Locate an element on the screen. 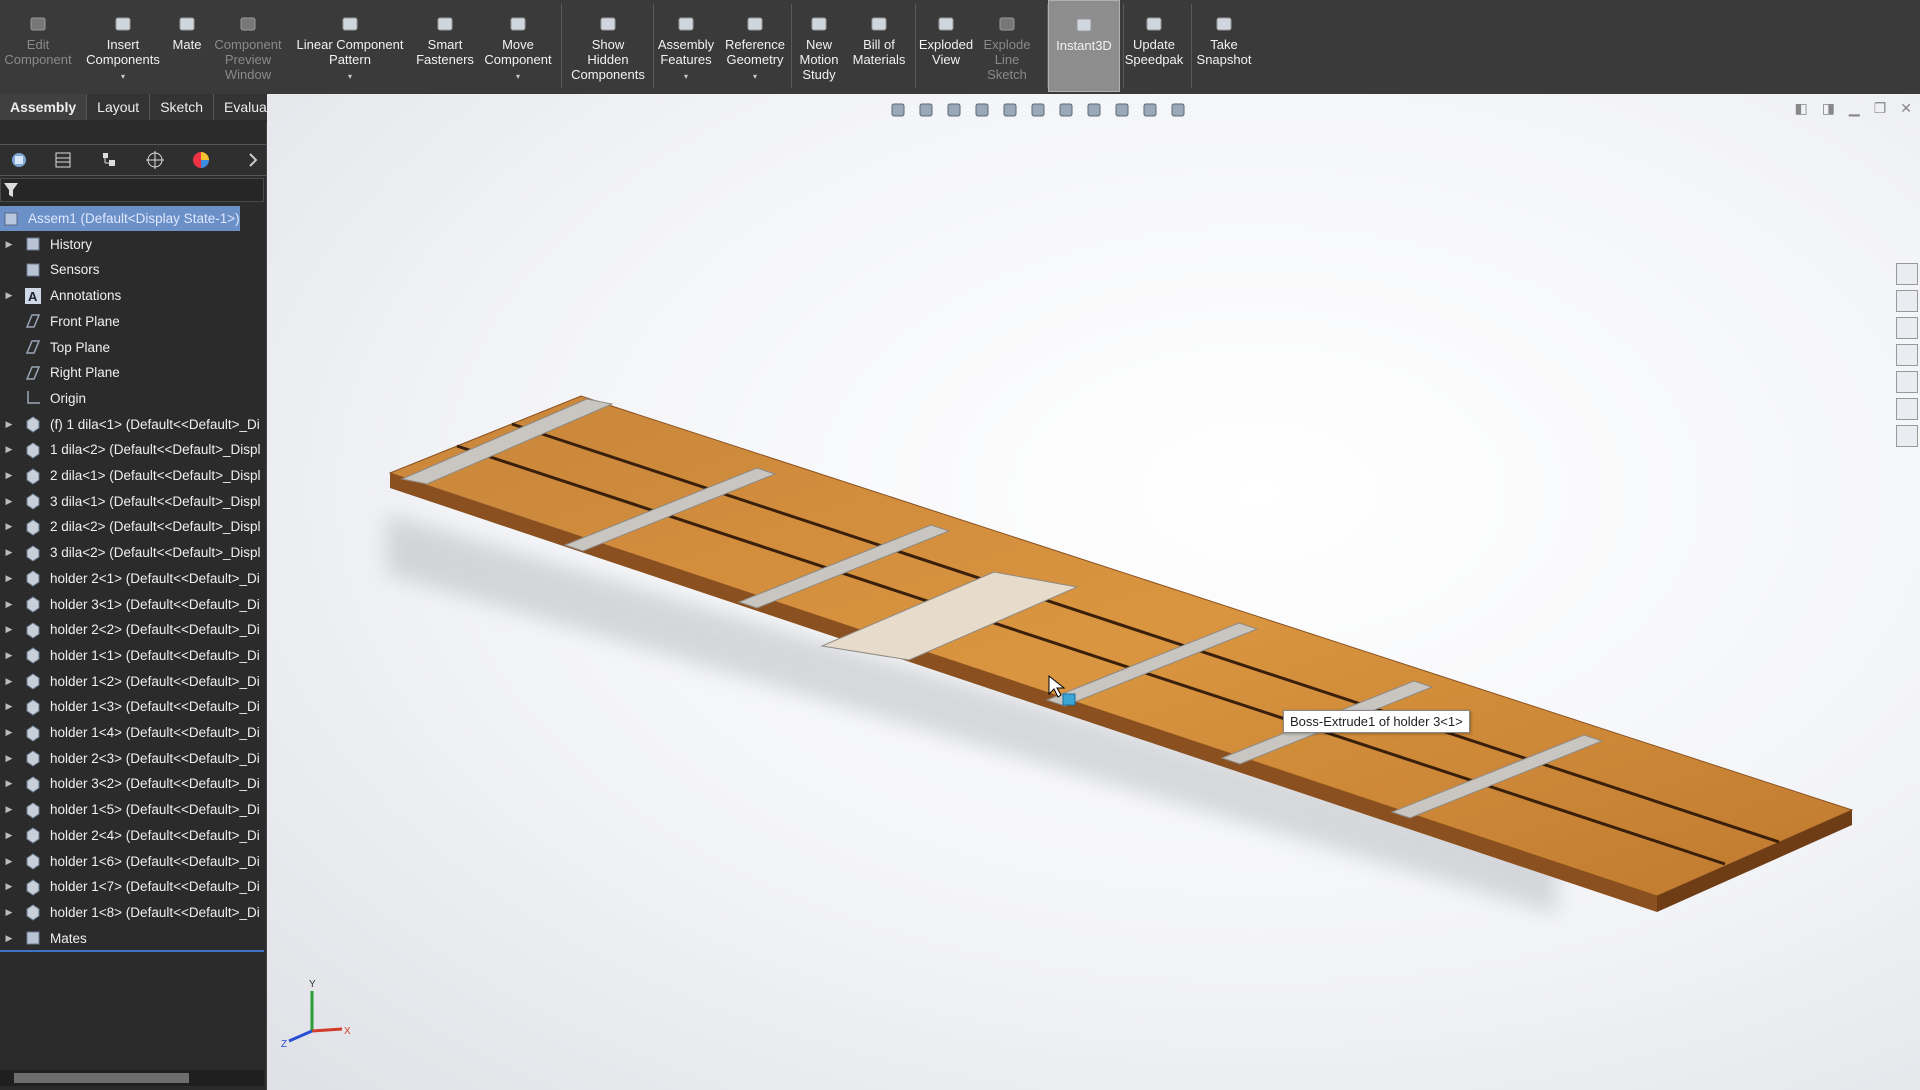 The height and width of the screenshot is (1090, 1920). tree-item: ▶ History is located at coordinates (133, 244).